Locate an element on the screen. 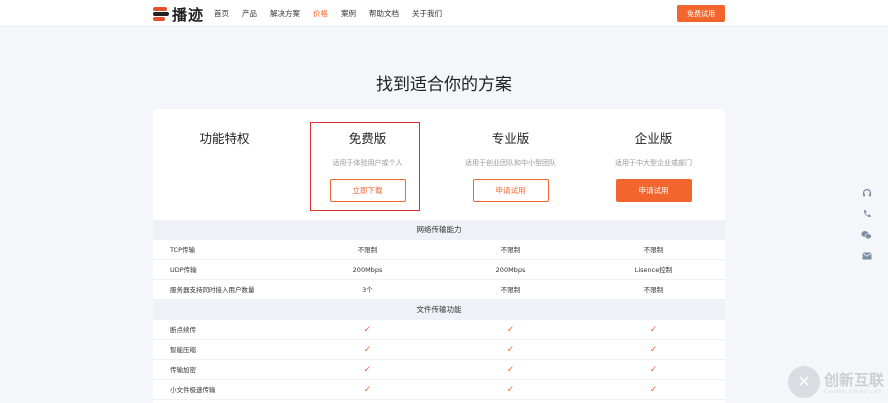  plan-name: 专业版 is located at coordinates (510, 138).